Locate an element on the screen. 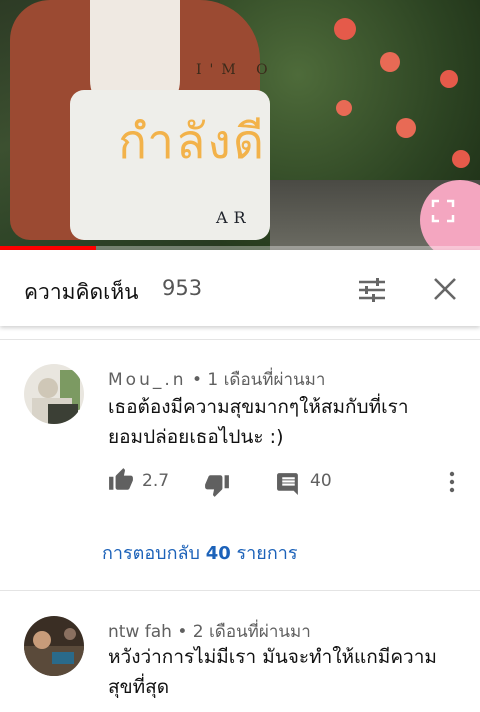 This screenshot has width=480, height=712. view-replies-count: 40 is located at coordinates (218, 553).